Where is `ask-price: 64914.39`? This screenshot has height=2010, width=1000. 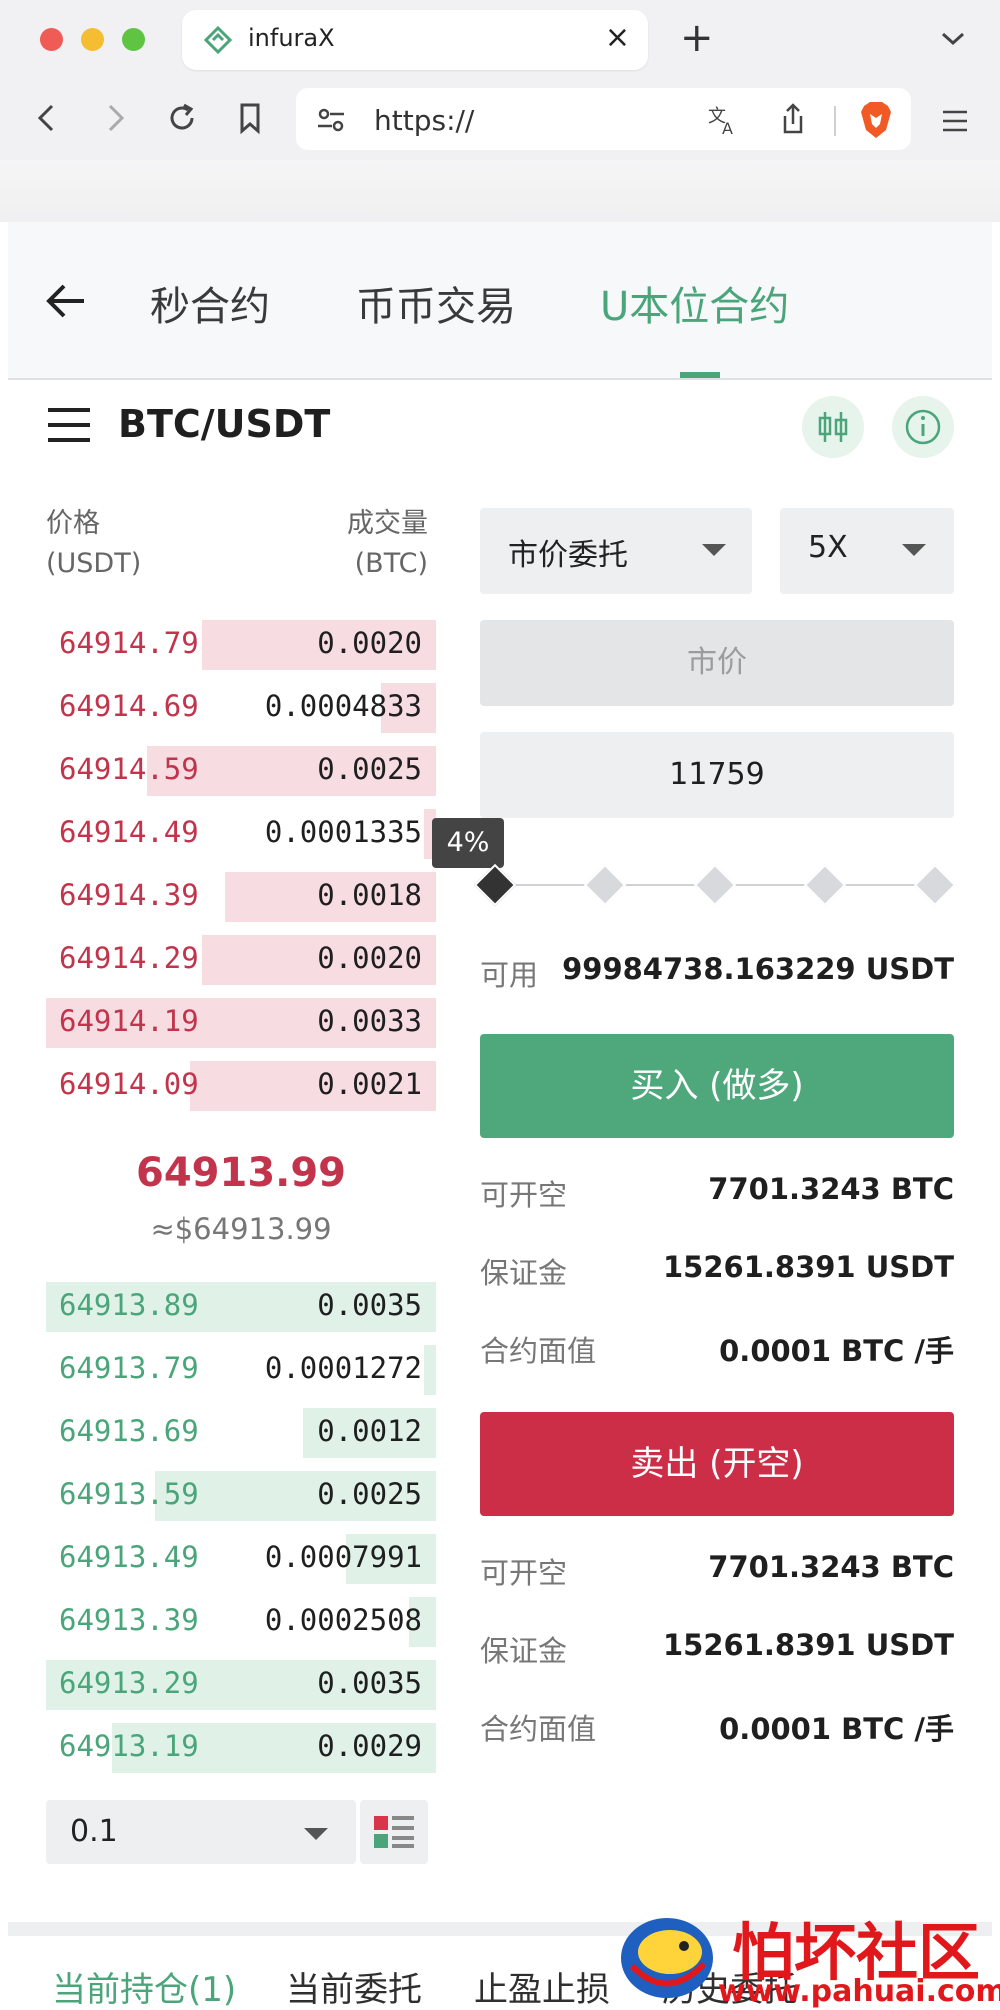
ask-price: 64914.39 is located at coordinates (129, 895).